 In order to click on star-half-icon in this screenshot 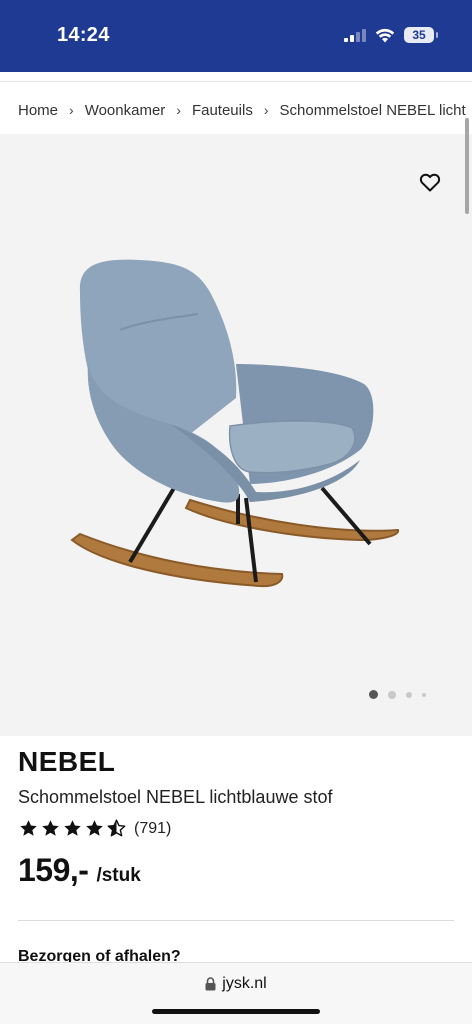, I will do `click(116, 828)`.